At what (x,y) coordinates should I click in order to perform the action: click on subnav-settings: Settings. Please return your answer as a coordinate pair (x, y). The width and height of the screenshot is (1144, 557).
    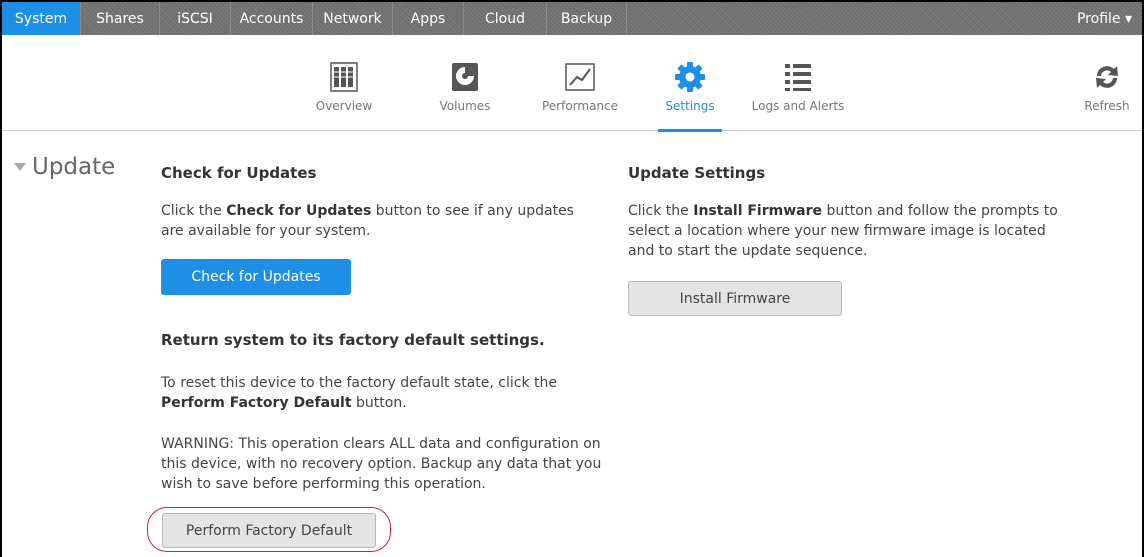
    Looking at the image, I should click on (690, 83).